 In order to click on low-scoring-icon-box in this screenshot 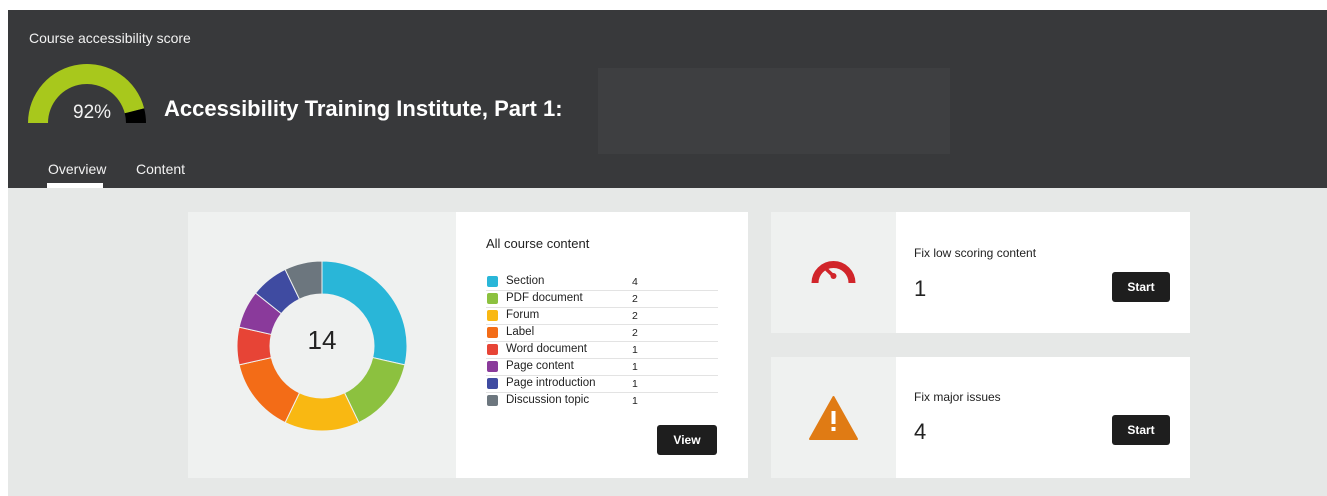, I will do `click(833, 272)`.